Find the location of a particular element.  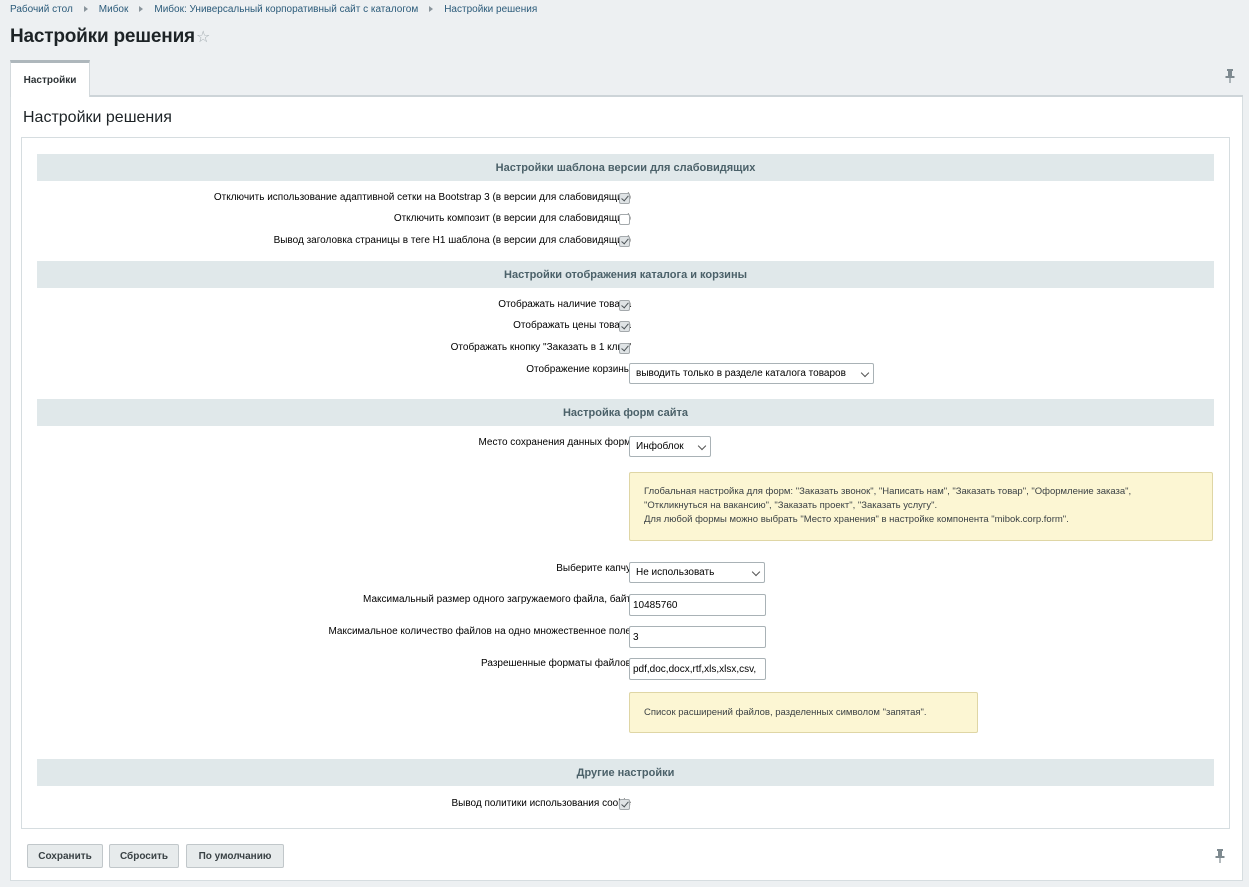

captcha-select: Не использовать is located at coordinates (697, 572).